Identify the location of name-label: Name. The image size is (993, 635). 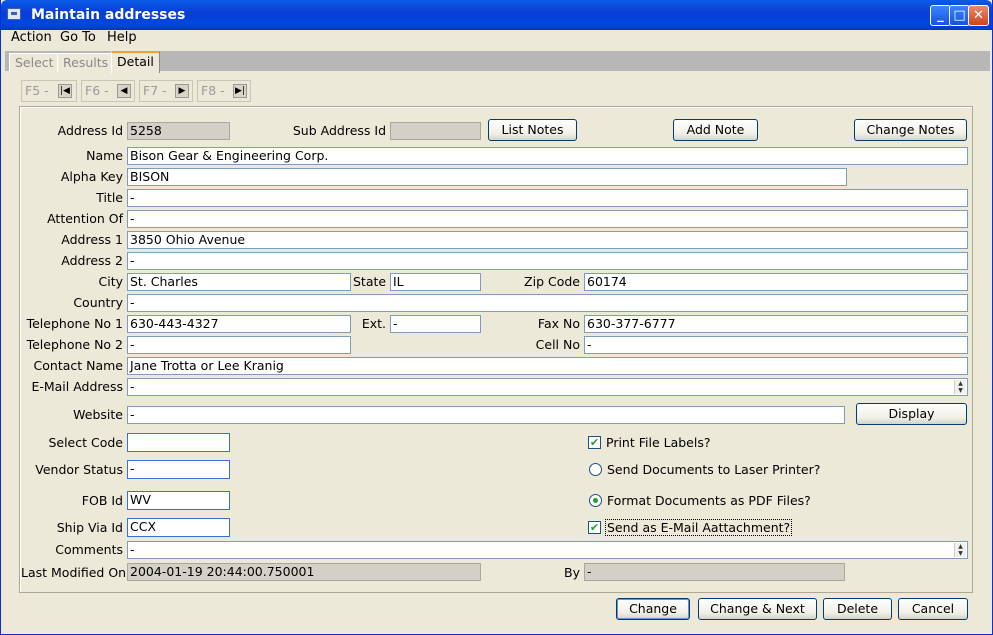
(104, 155).